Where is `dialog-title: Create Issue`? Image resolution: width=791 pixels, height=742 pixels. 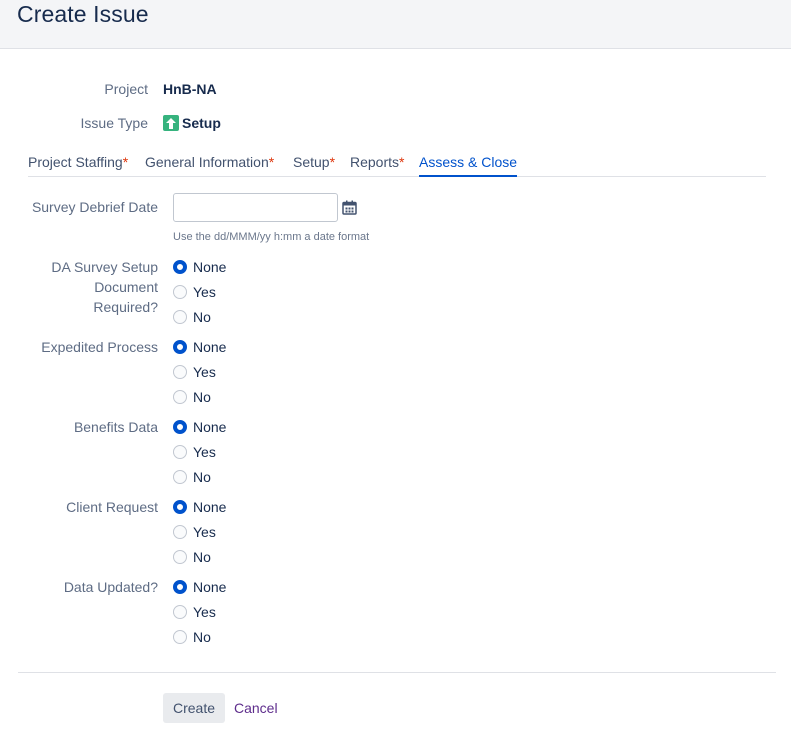
dialog-title: Create Issue is located at coordinates (83, 14).